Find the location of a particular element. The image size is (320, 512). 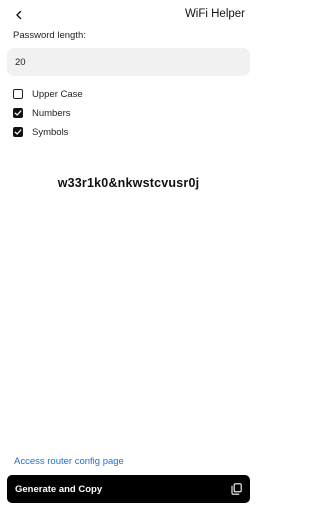

numbers-label: Numbers is located at coordinates (51, 113).